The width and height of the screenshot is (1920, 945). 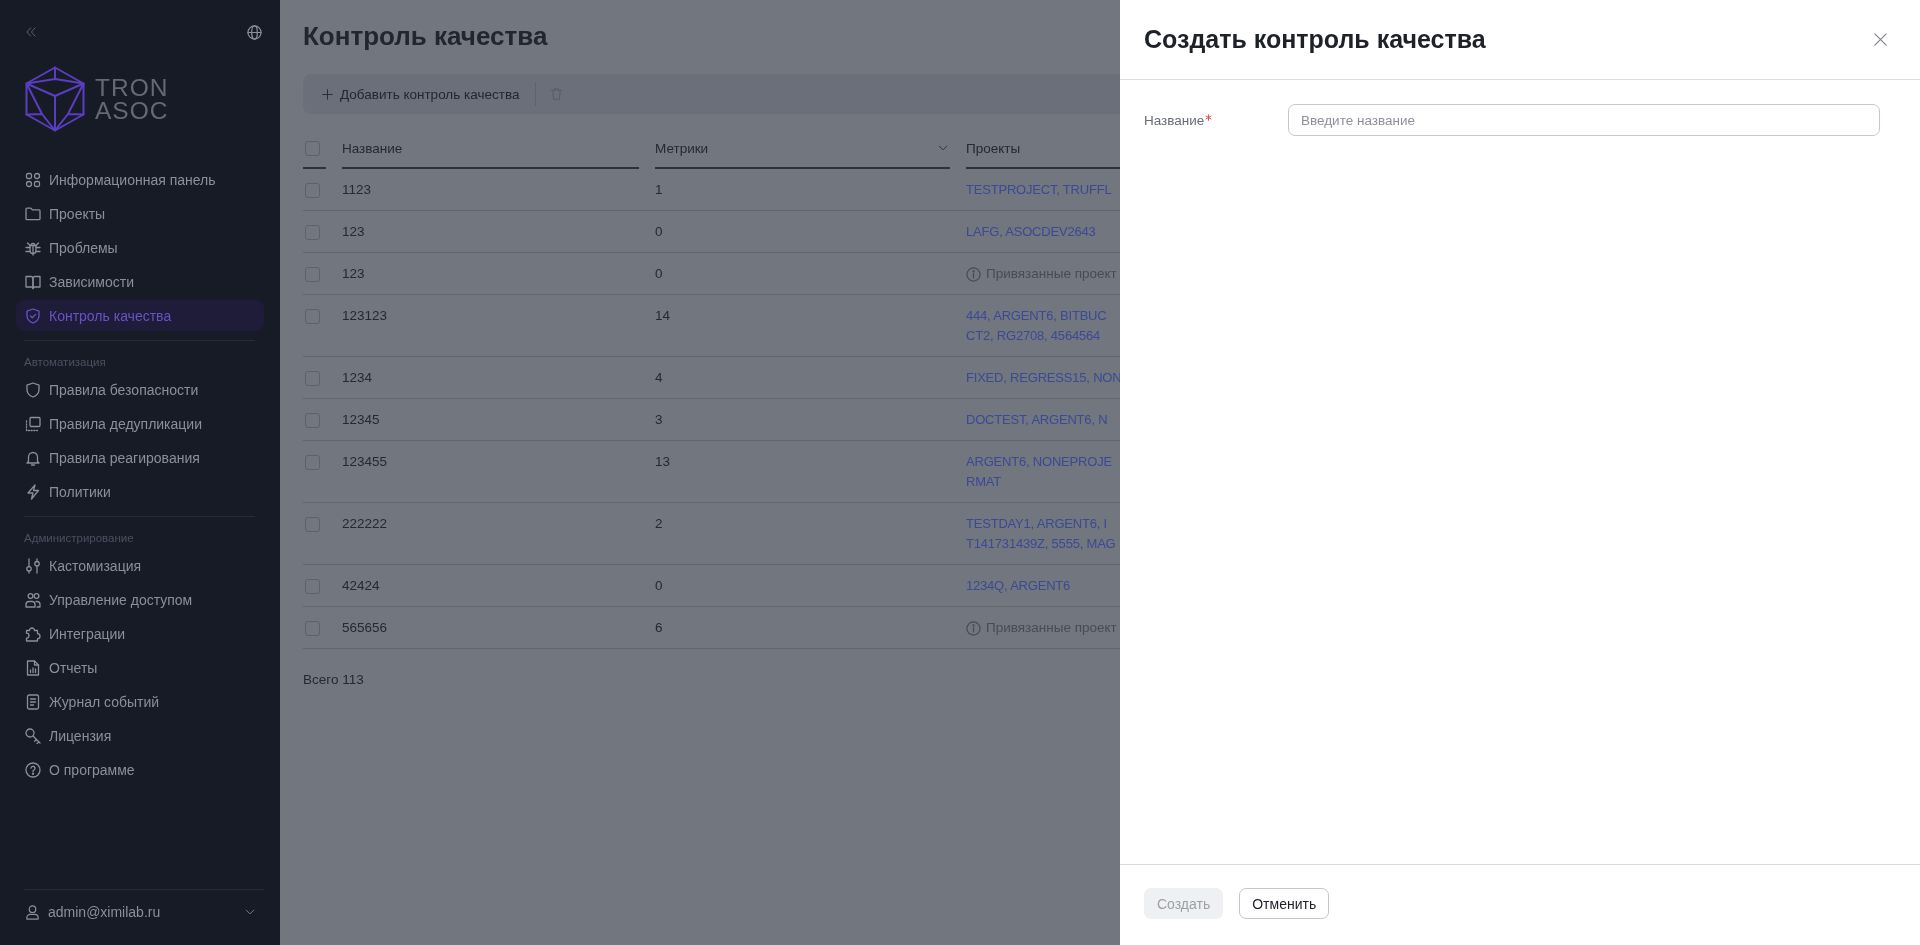 I want to click on page-title: Контроль качества, so click(x=426, y=36).